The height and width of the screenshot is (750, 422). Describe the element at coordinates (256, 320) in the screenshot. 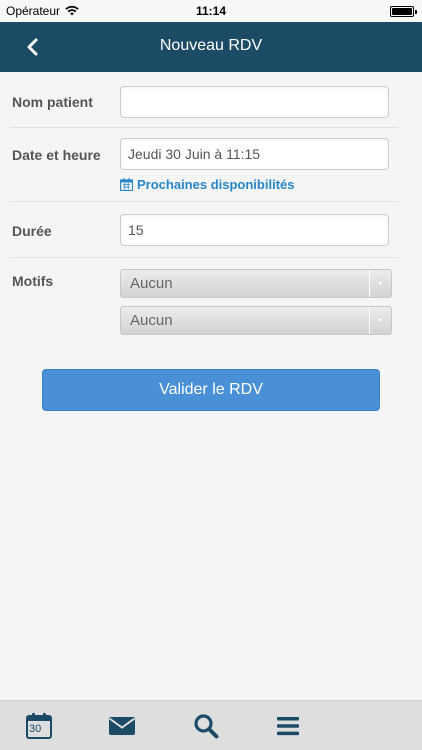

I see `reason-select-2: Aucun ▼` at that location.